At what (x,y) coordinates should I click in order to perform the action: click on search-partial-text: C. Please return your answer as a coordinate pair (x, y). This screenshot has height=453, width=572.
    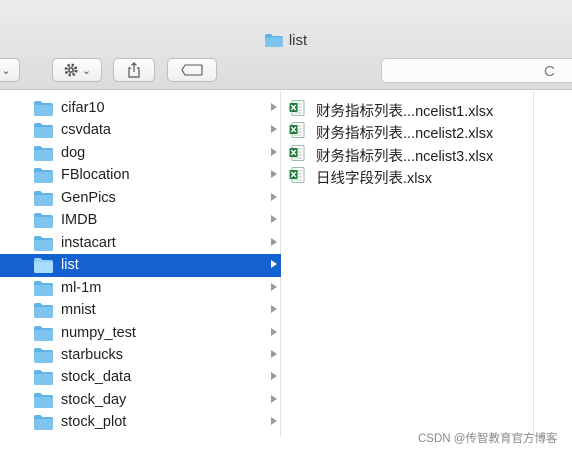
    Looking at the image, I should click on (549, 71).